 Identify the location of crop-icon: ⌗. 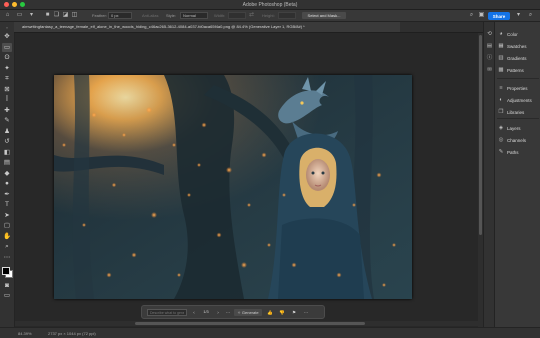
(7, 78).